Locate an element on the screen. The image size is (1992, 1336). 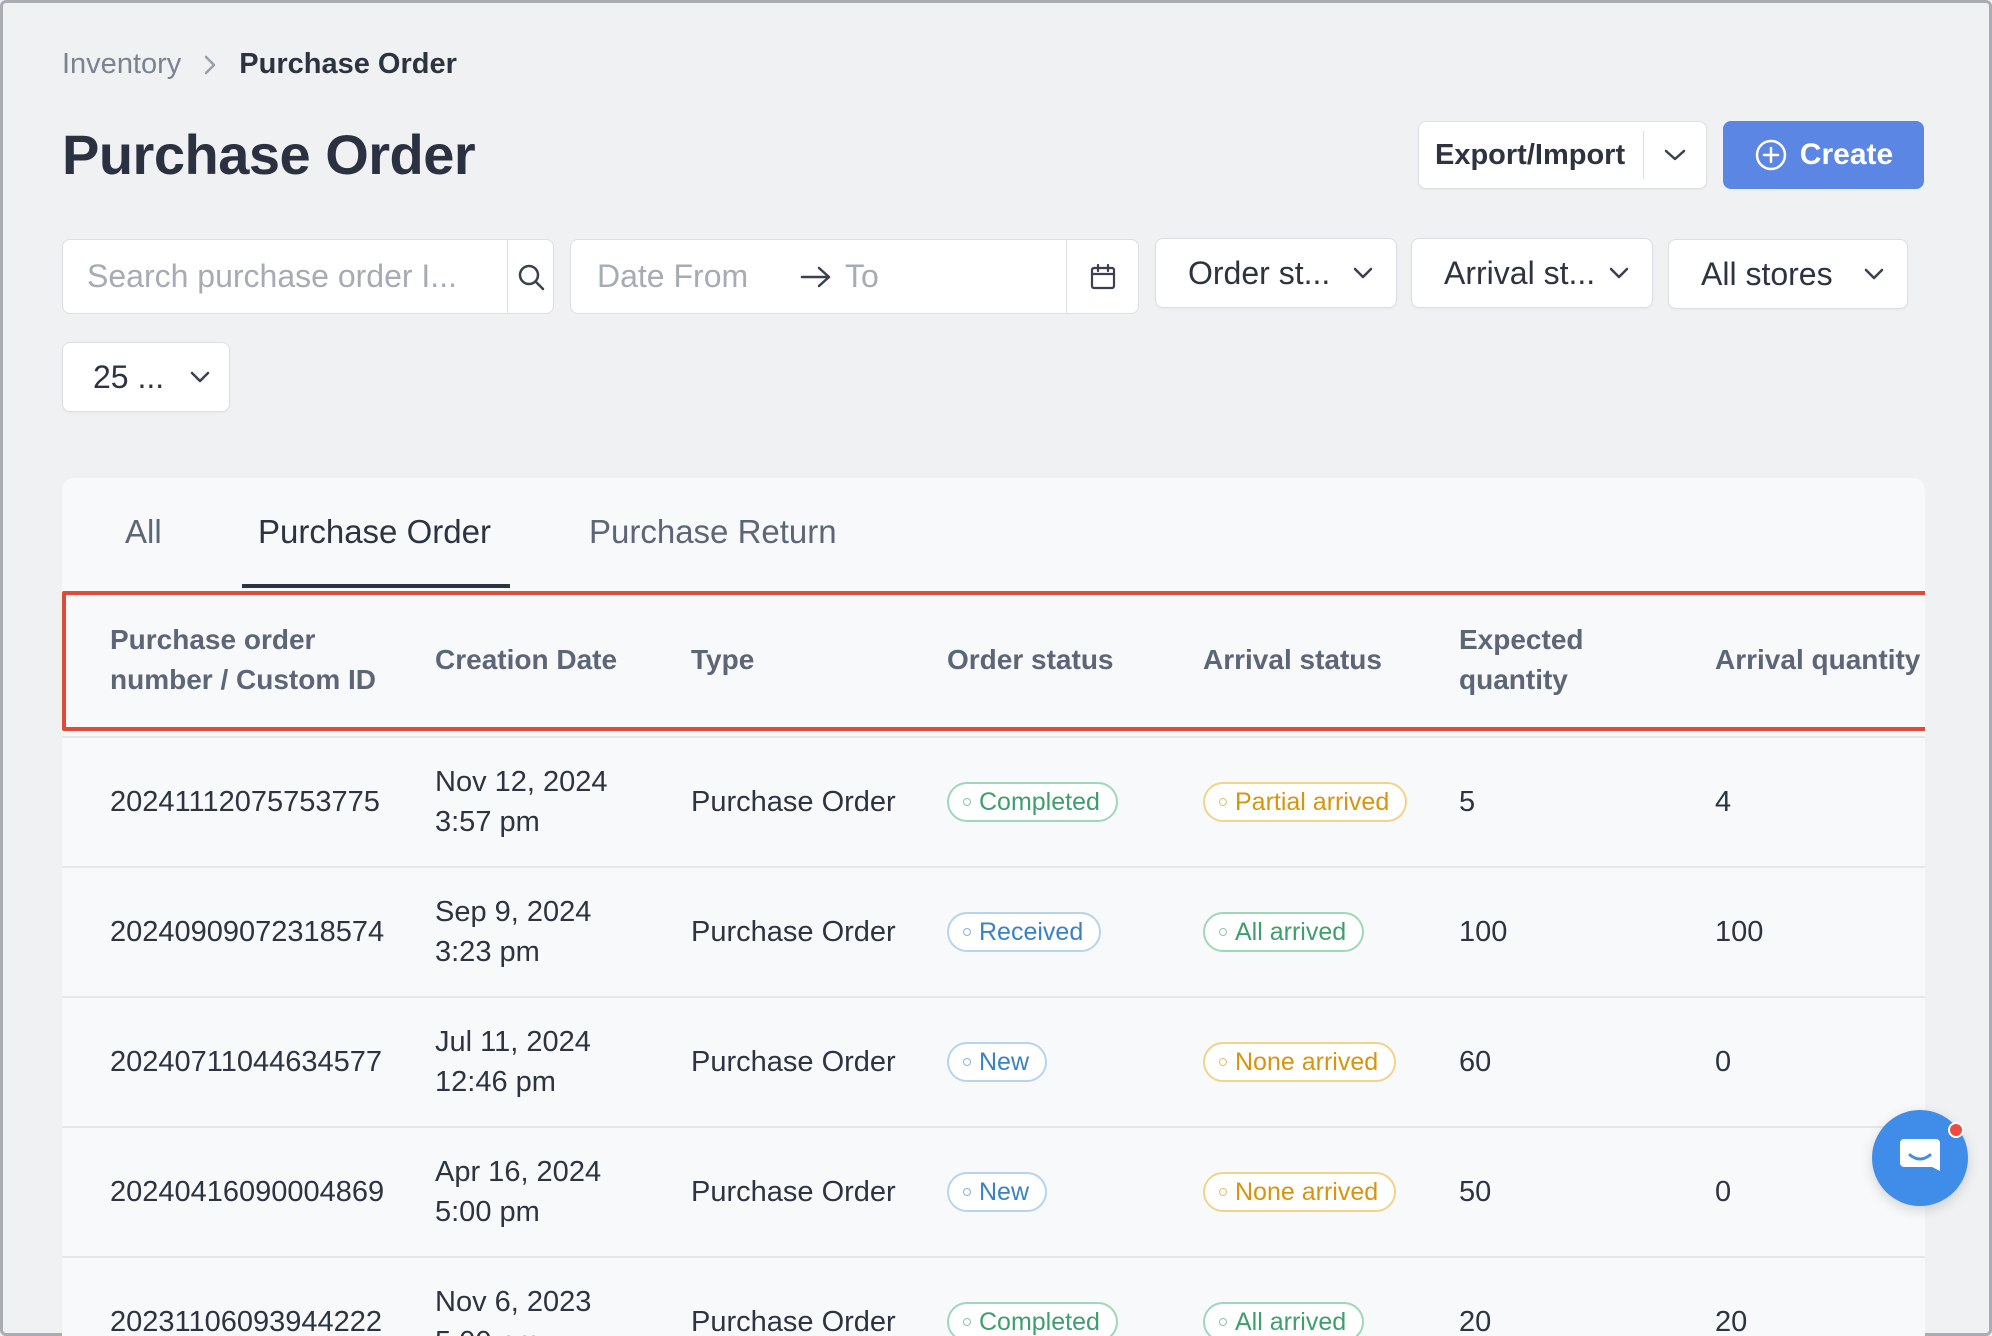
tab-purchase-return: Purchase Return is located at coordinates (713, 532).